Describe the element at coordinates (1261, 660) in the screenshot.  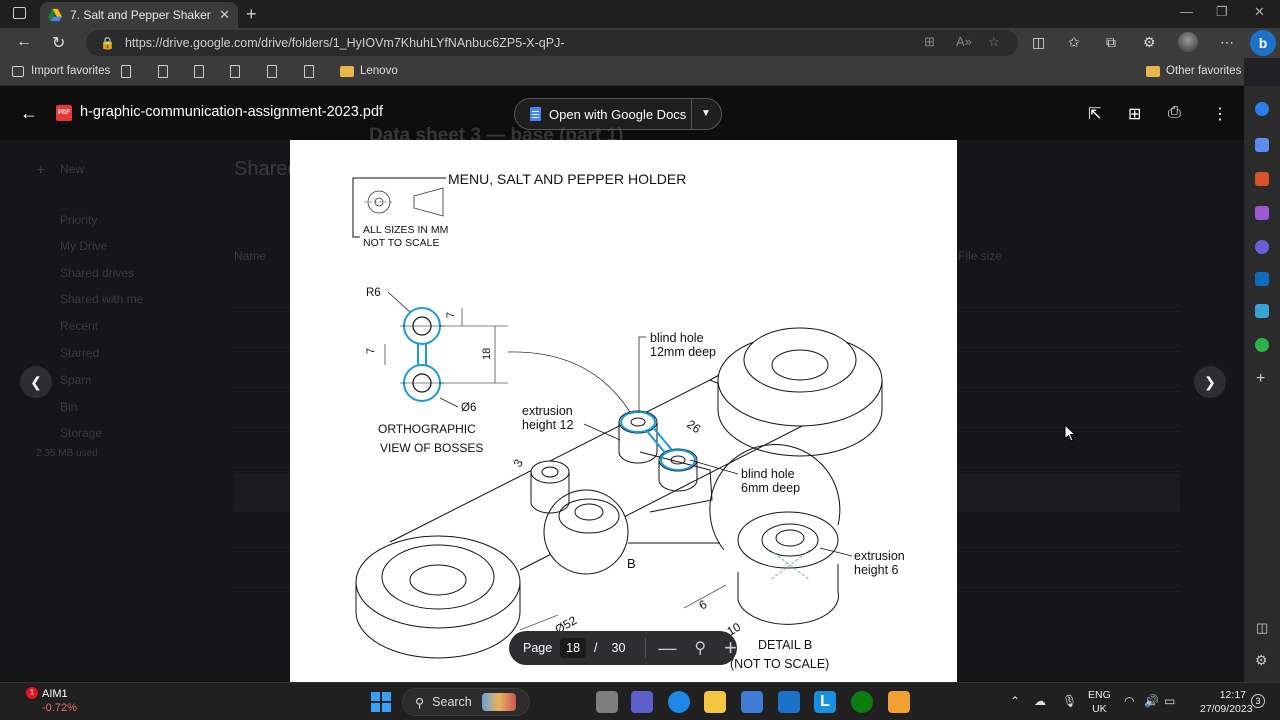
I see `settings-icon: ⚙` at that location.